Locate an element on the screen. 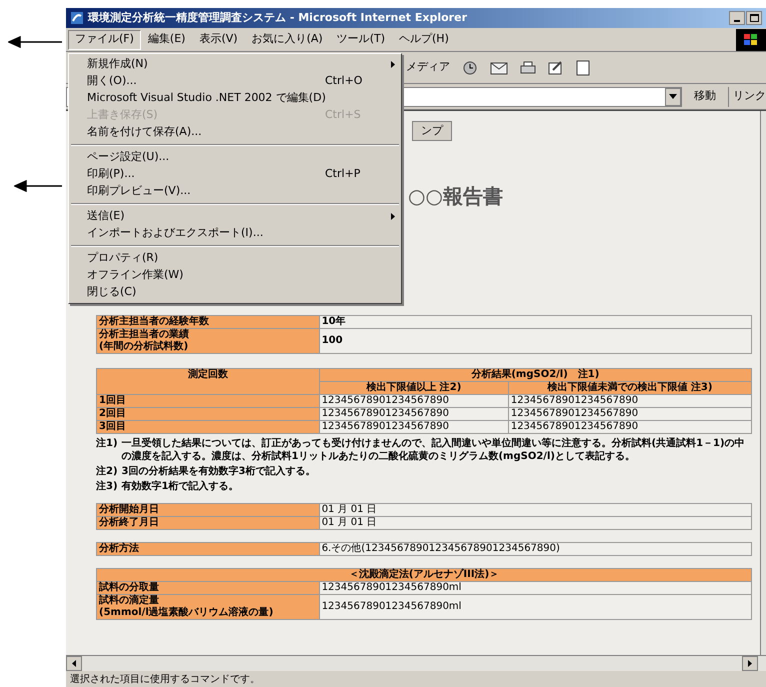  label-cell: 試料の分取量 is located at coordinates (208, 588).